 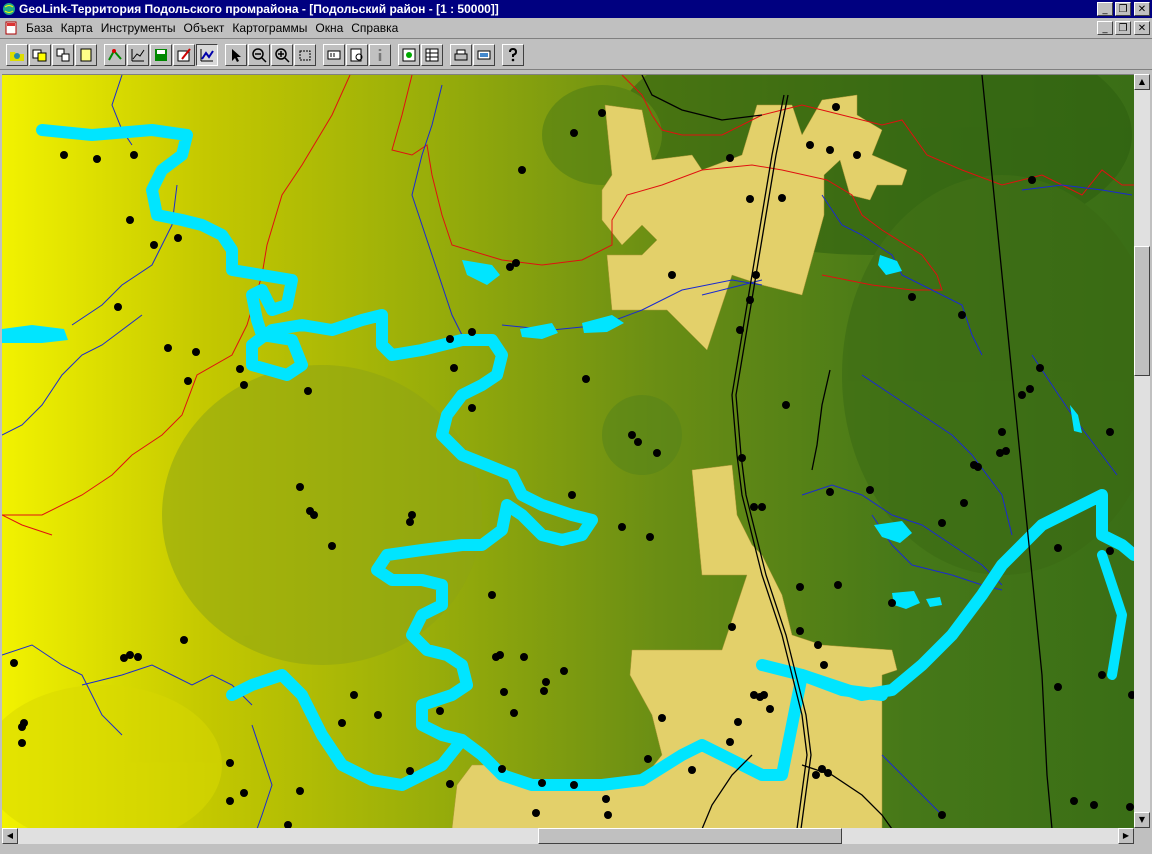 What do you see at coordinates (184, 54) in the screenshot?
I see `table-edit-button` at bounding box center [184, 54].